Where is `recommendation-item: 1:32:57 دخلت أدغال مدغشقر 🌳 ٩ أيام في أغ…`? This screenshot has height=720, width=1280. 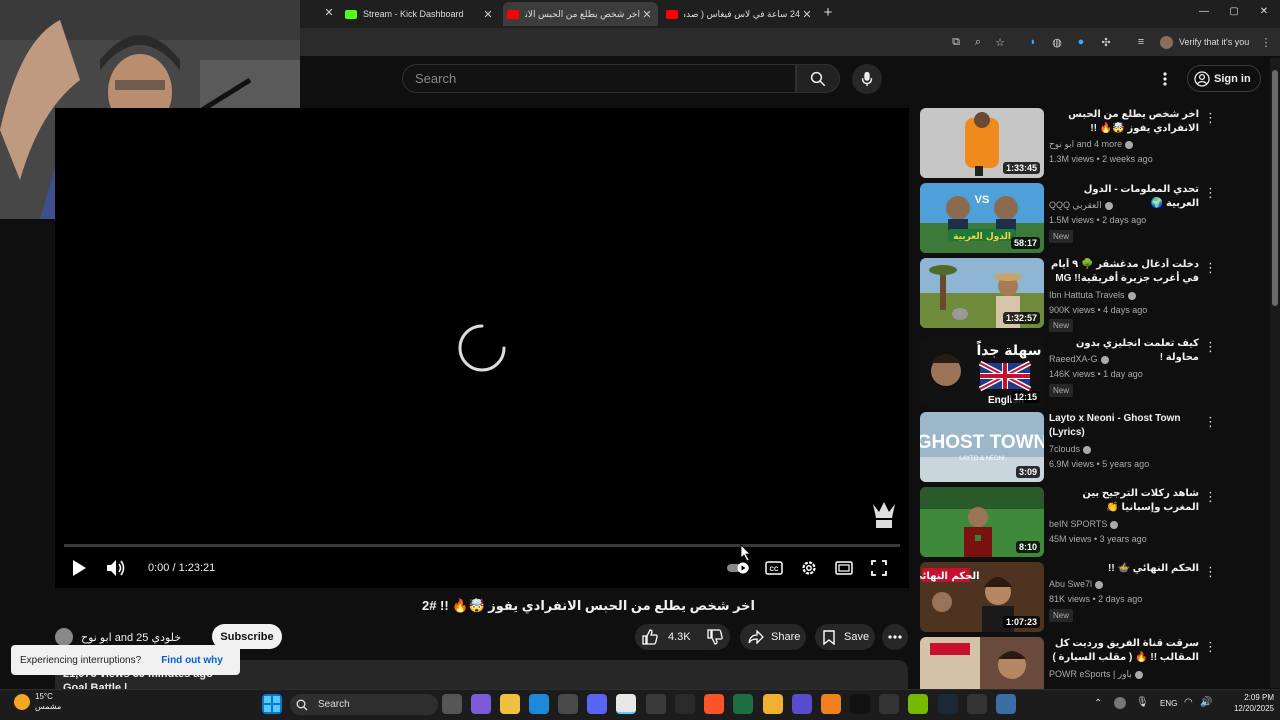 recommendation-item: 1:32:57 دخلت أدغال مدغشقر 🌳 ٩ أيام في أغ… is located at coordinates (1070, 295).